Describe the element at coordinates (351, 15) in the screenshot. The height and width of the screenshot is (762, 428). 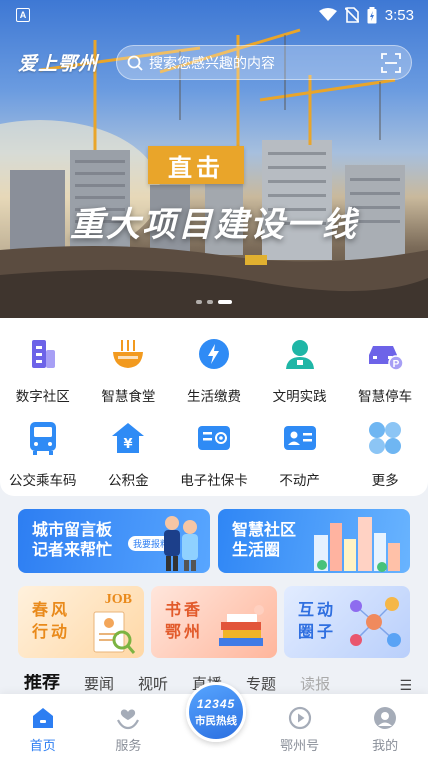
I see `no-sim-icon` at that location.